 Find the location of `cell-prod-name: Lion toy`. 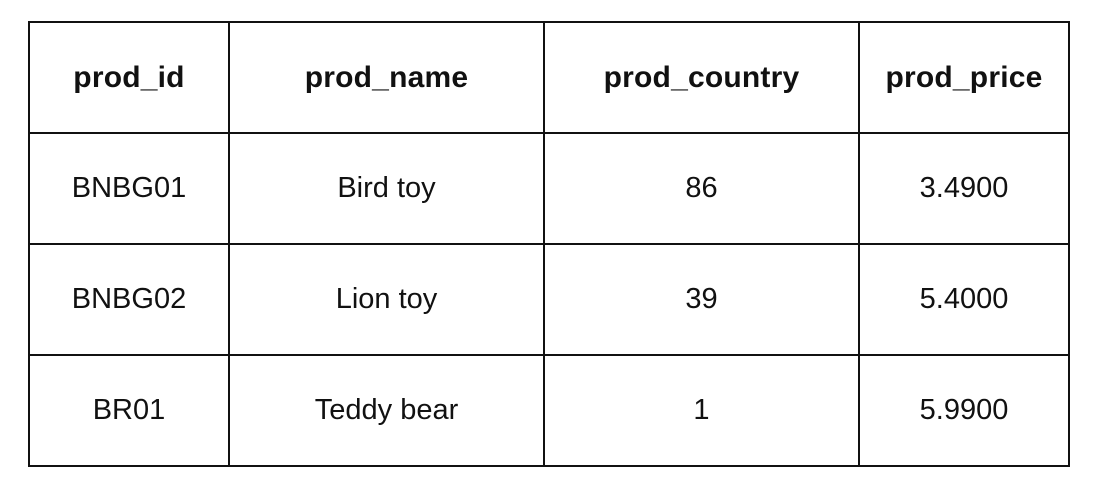

cell-prod-name: Lion toy is located at coordinates (386, 299).